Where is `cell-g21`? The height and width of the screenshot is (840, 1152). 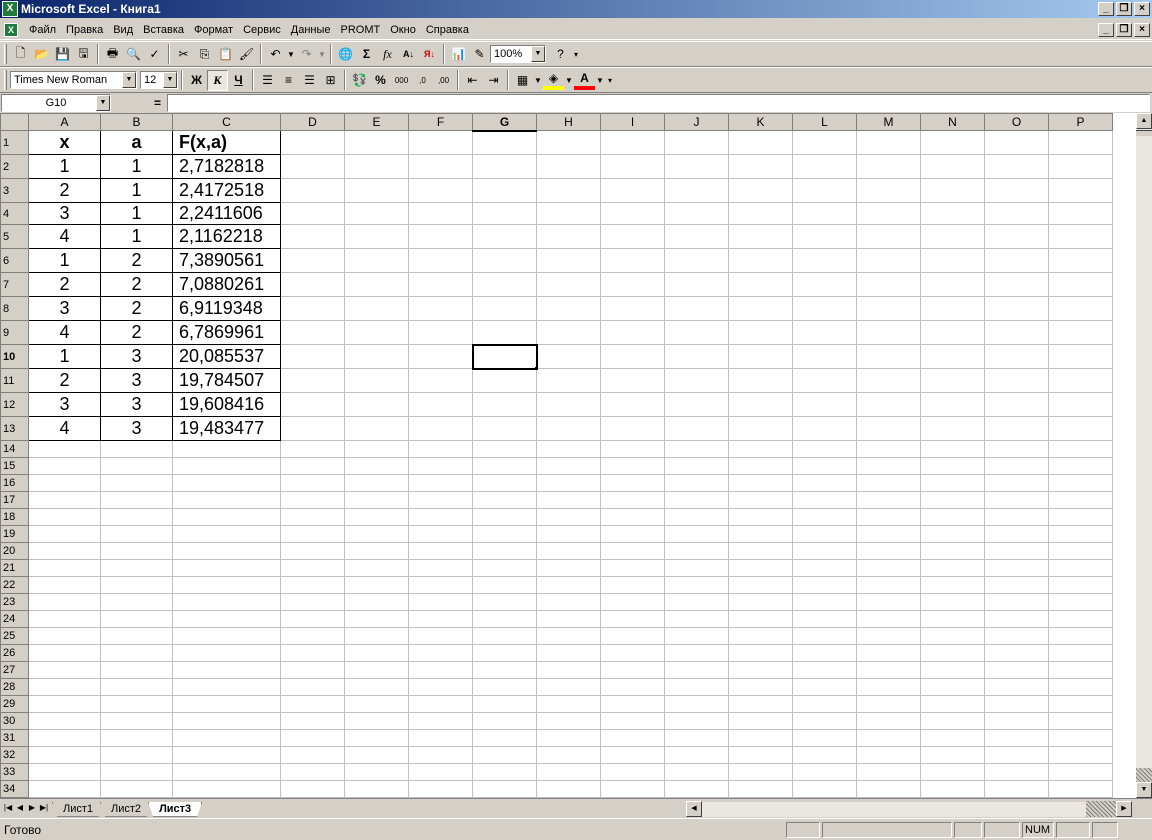
cell-g21 is located at coordinates (504, 568).